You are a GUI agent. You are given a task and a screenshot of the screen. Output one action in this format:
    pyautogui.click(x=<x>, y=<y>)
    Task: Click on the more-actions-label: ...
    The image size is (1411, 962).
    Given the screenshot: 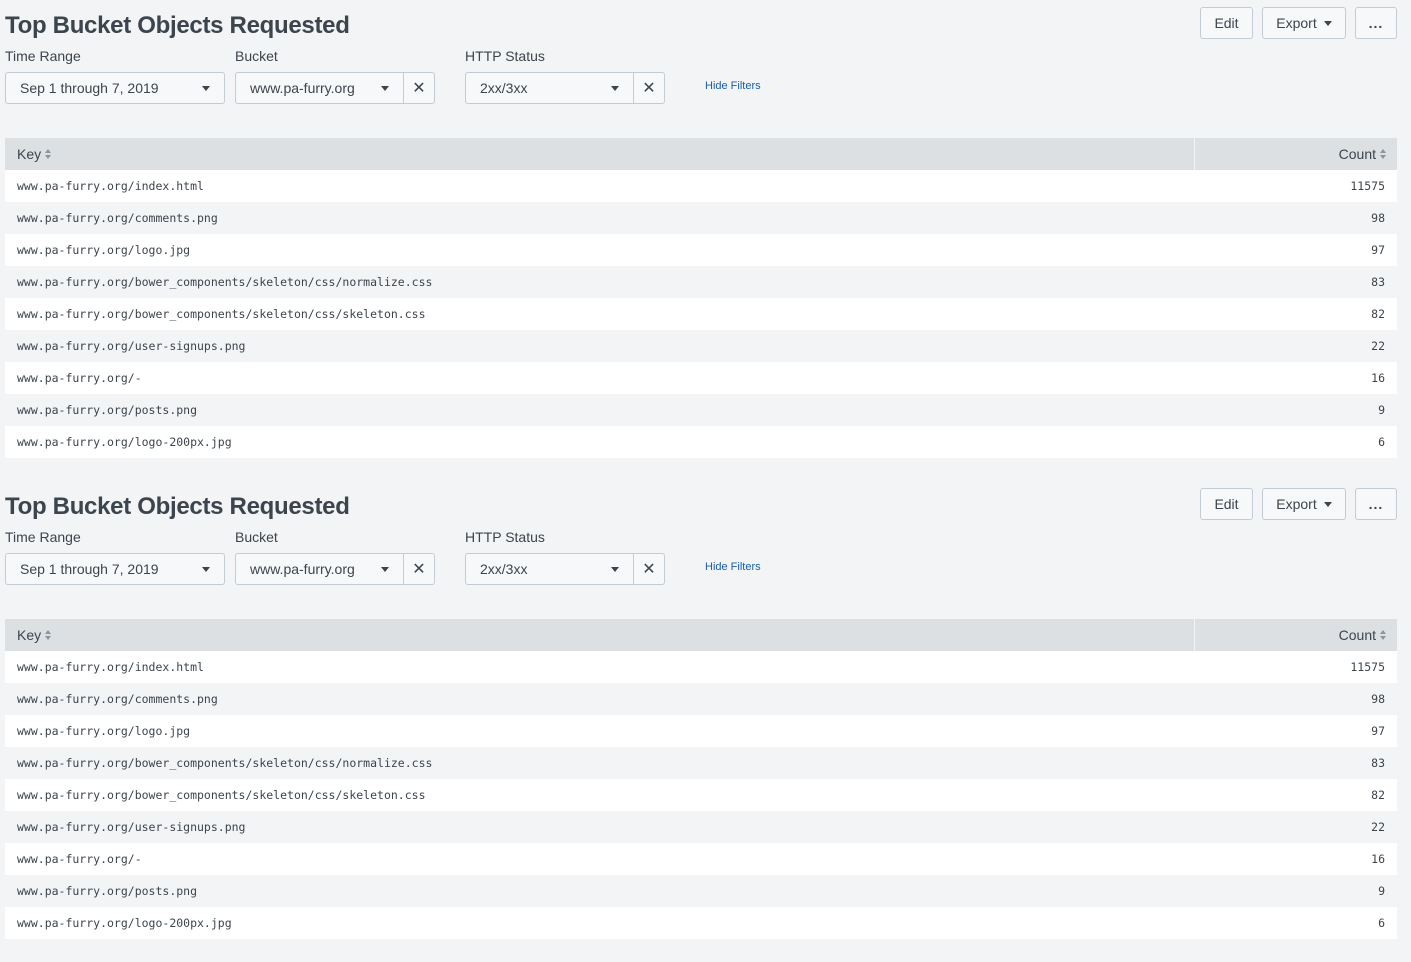 What is the action you would take?
    pyautogui.click(x=1376, y=23)
    